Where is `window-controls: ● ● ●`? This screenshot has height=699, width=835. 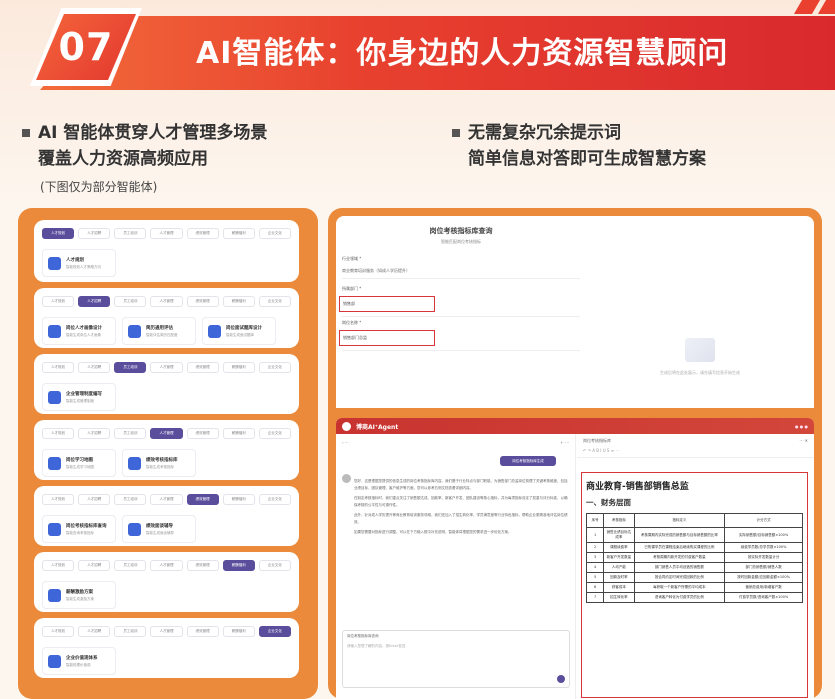
window-controls: ● ● ● is located at coordinates (801, 426).